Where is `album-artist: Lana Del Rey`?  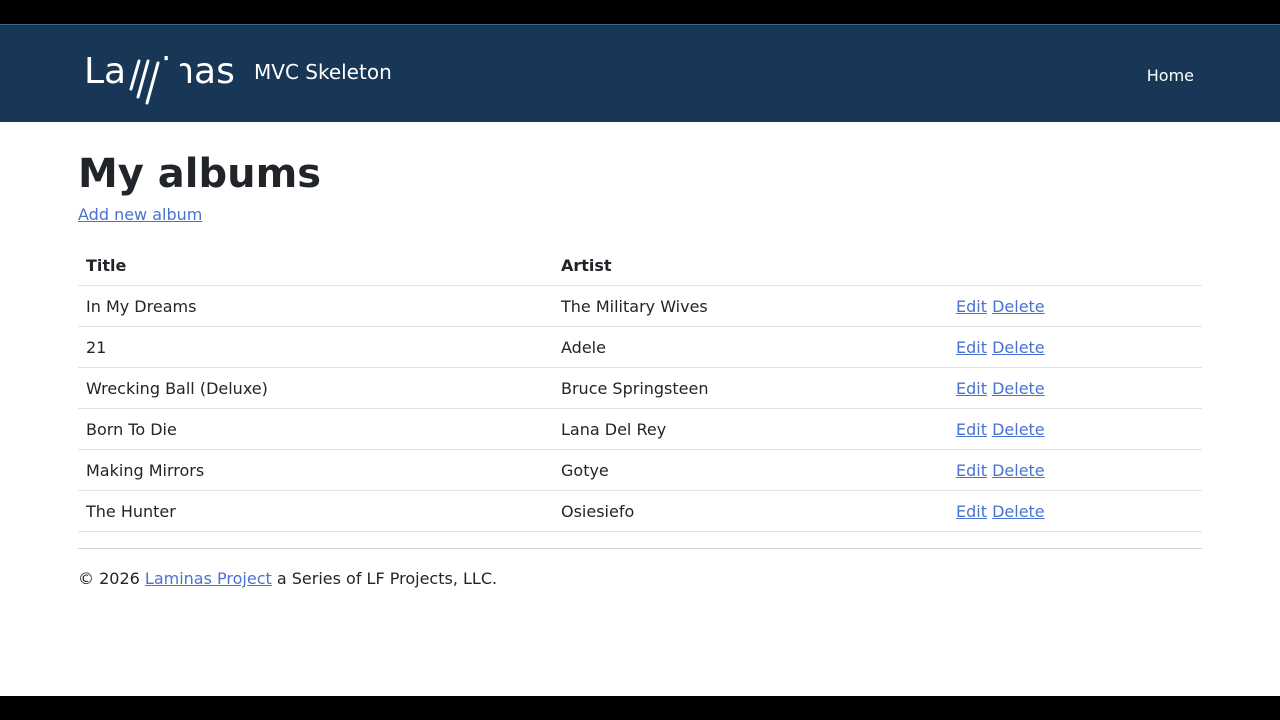 album-artist: Lana Del Rey is located at coordinates (750, 429).